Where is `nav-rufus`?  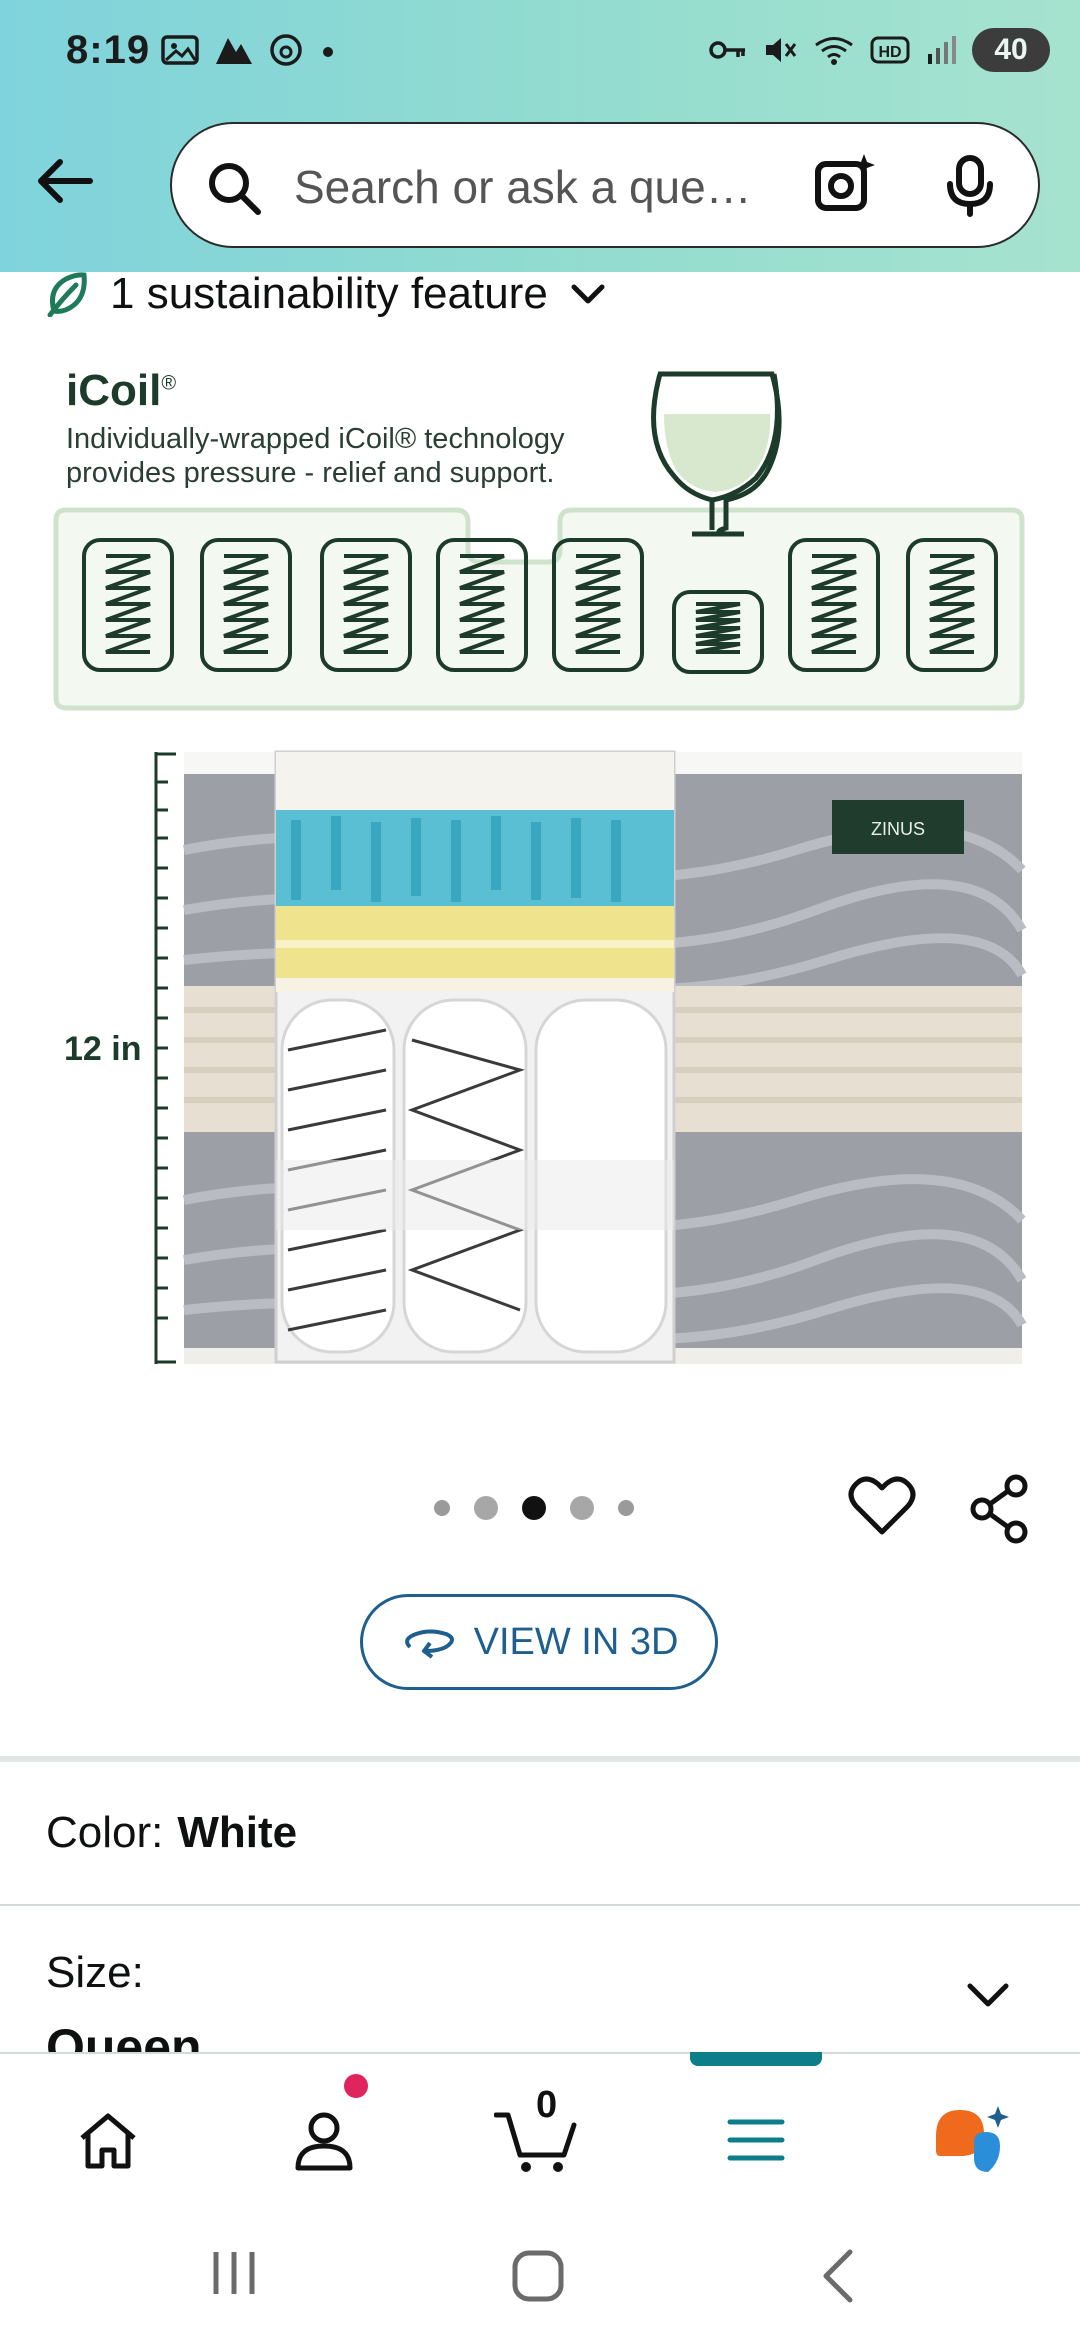
nav-rufus is located at coordinates (972, 2140).